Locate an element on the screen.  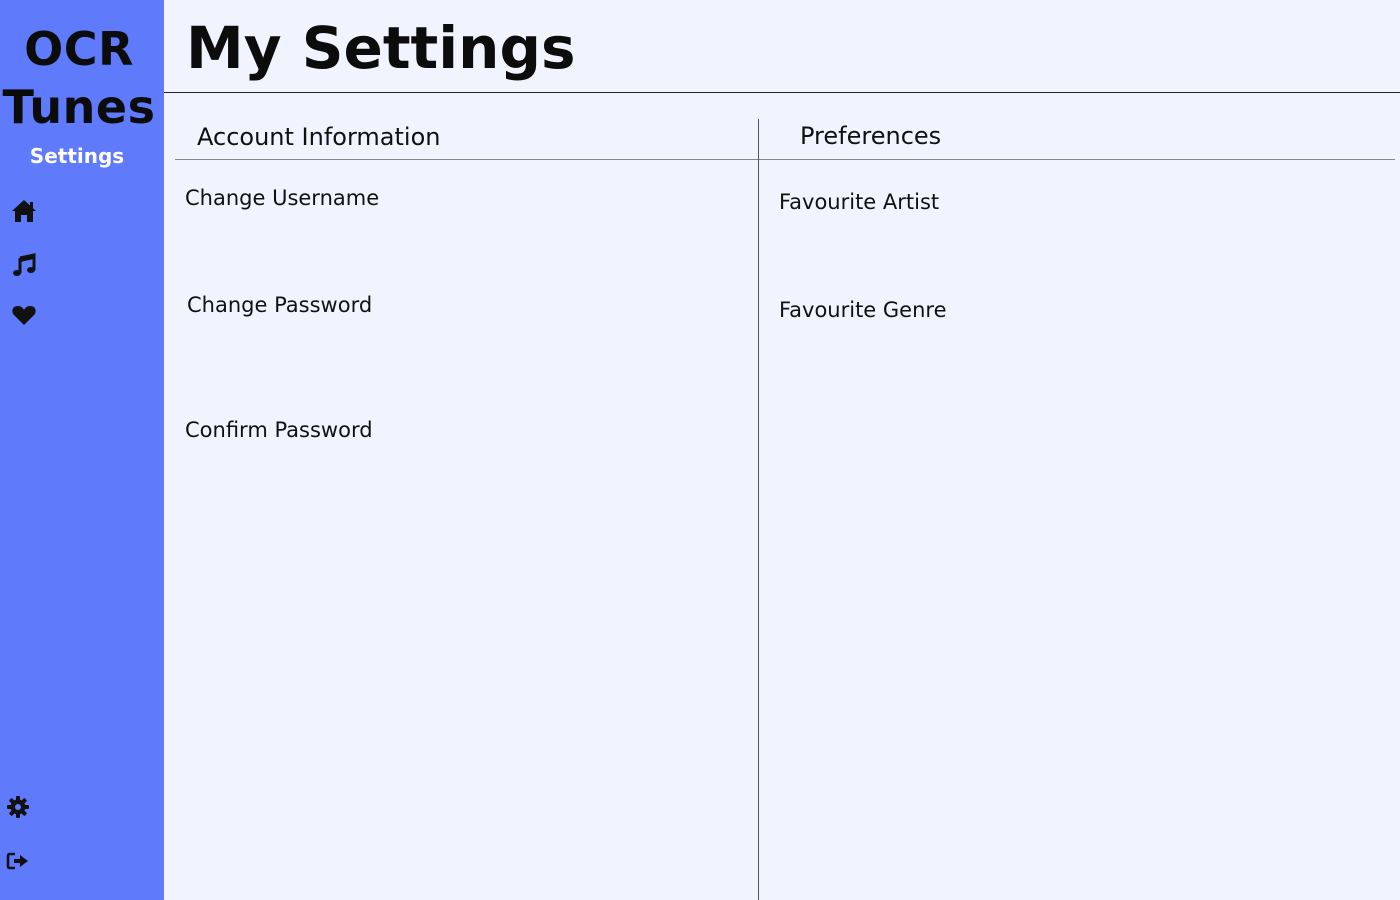
heart-icon is located at coordinates (24, 315).